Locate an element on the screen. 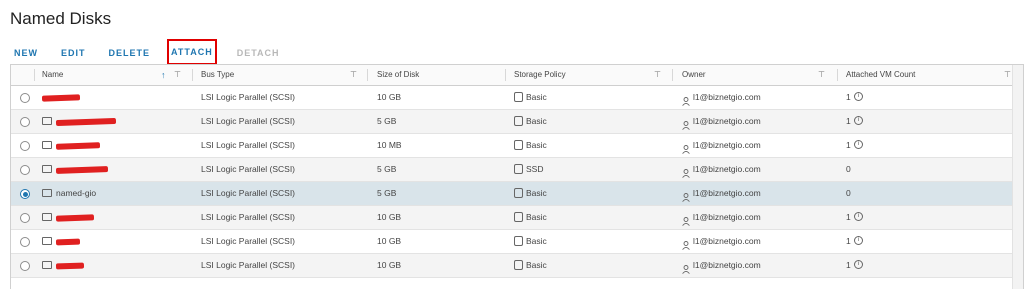 The image size is (1024, 292). storage-policy-value: SSD is located at coordinates (535, 169).